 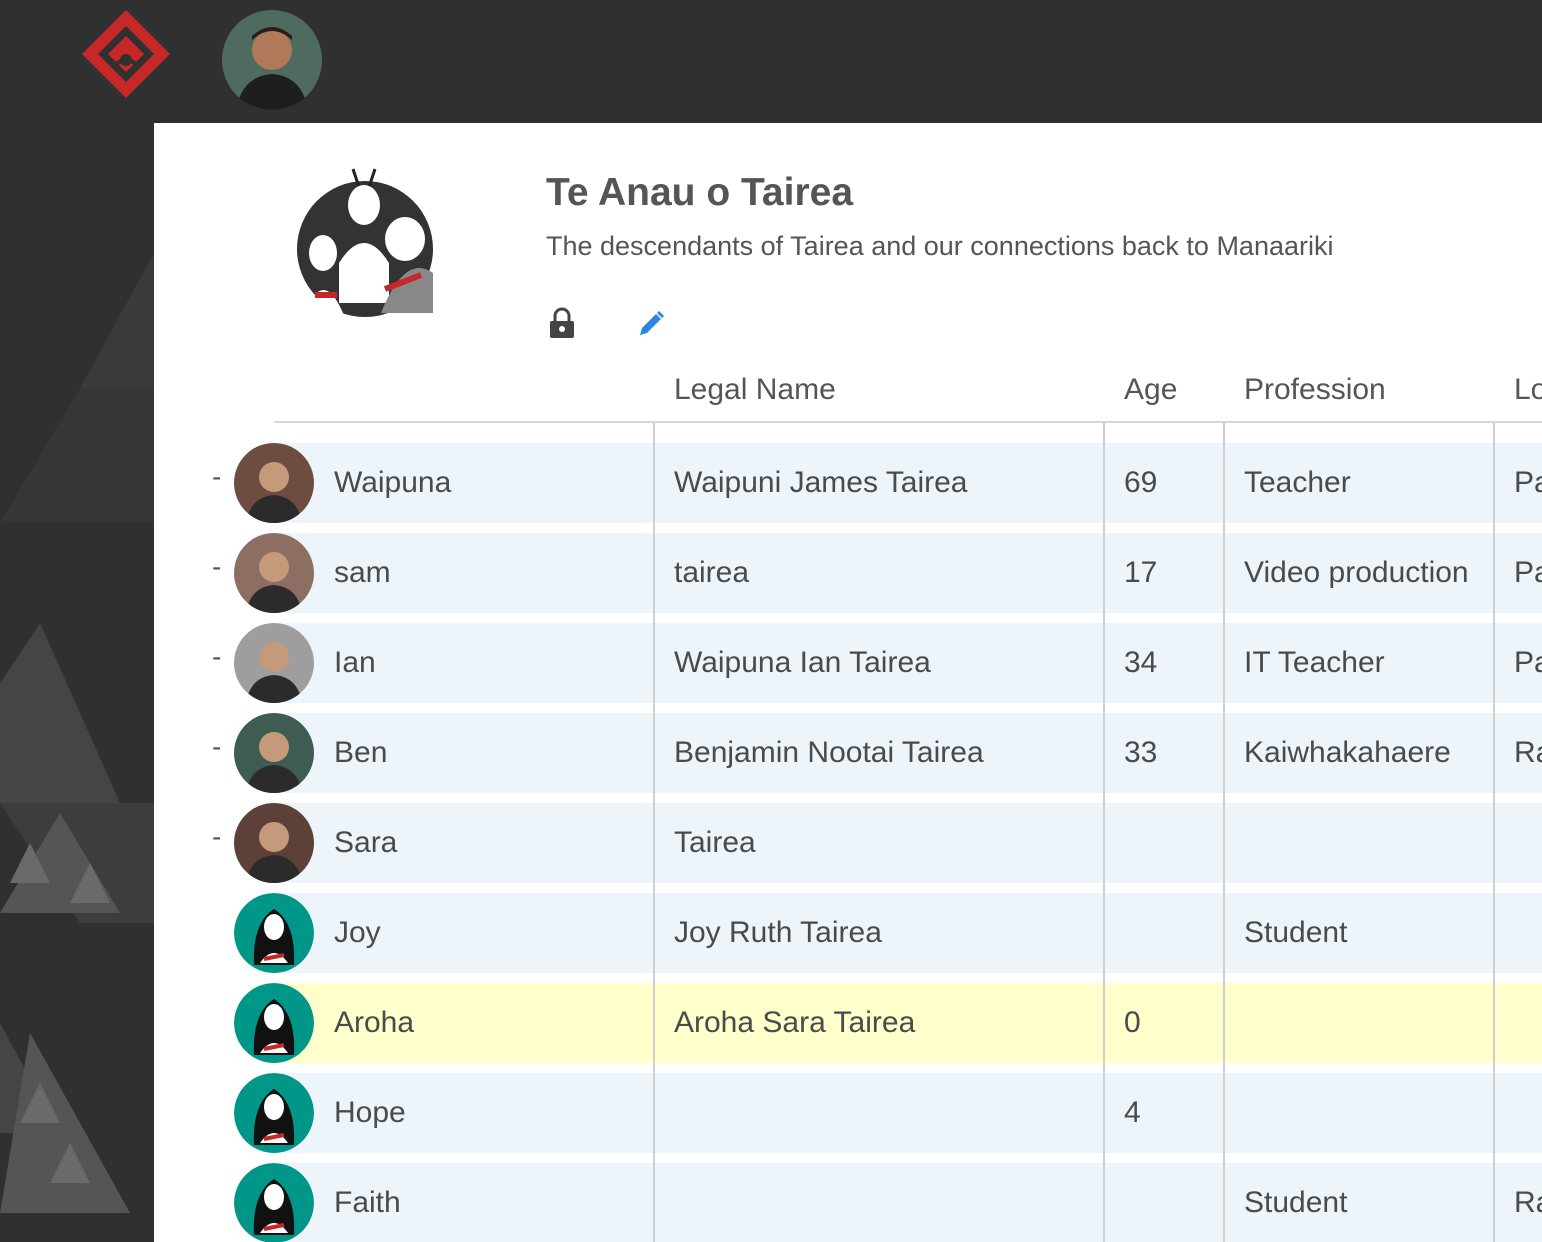 I want to click on decorative-pattern, so click(x=77, y=682).